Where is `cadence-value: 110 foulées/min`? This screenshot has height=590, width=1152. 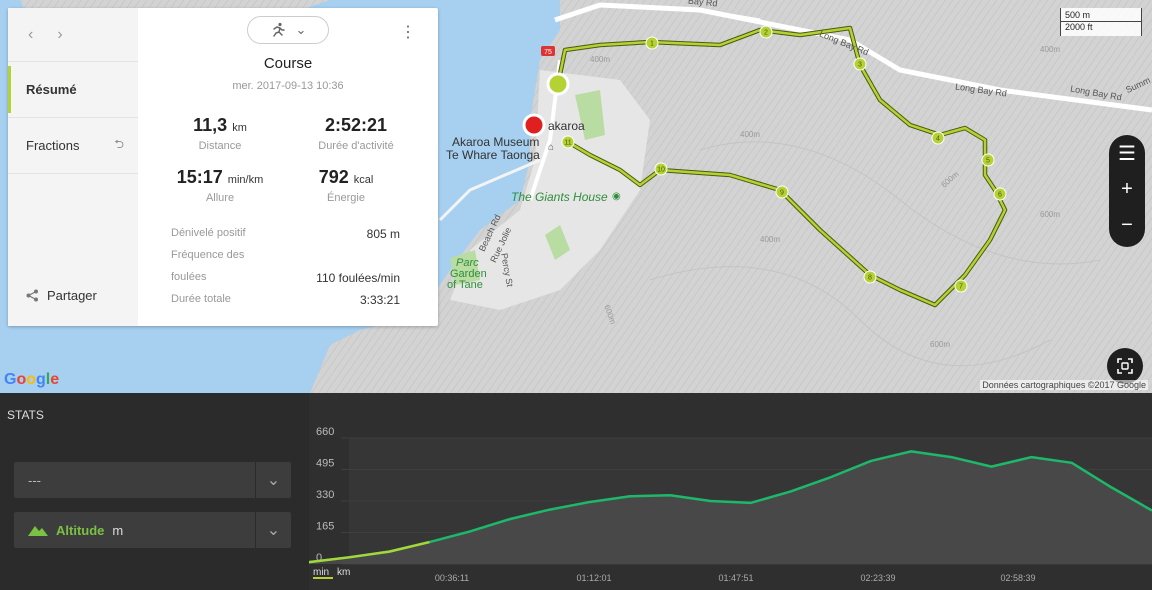 cadence-value: 110 foulées/min is located at coordinates (358, 278).